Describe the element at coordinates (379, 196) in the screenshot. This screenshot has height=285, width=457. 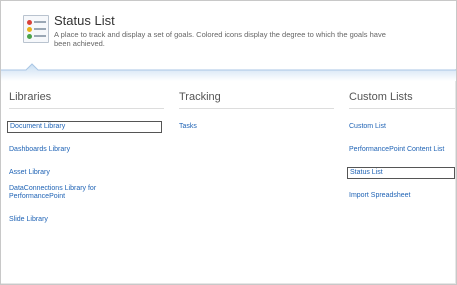
I see `import-spreadsheet-link: Import Spreadsheet` at that location.